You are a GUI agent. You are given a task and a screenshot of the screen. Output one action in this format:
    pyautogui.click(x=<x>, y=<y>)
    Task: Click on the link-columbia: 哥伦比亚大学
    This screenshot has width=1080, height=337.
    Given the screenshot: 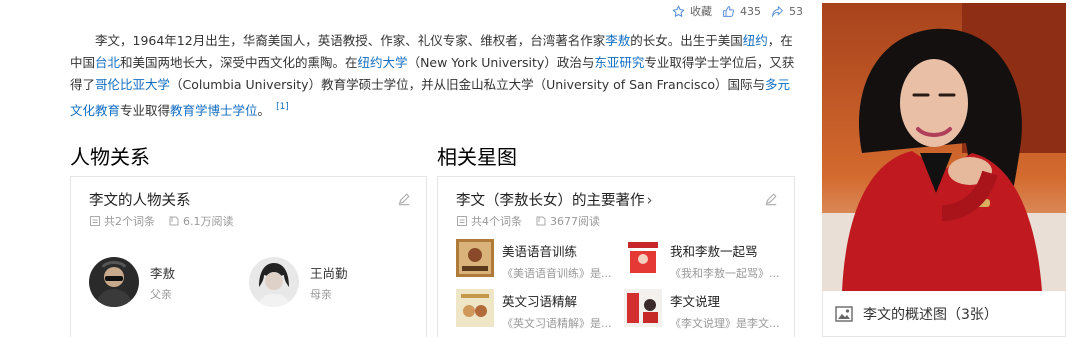 What is the action you would take?
    pyautogui.click(x=132, y=84)
    